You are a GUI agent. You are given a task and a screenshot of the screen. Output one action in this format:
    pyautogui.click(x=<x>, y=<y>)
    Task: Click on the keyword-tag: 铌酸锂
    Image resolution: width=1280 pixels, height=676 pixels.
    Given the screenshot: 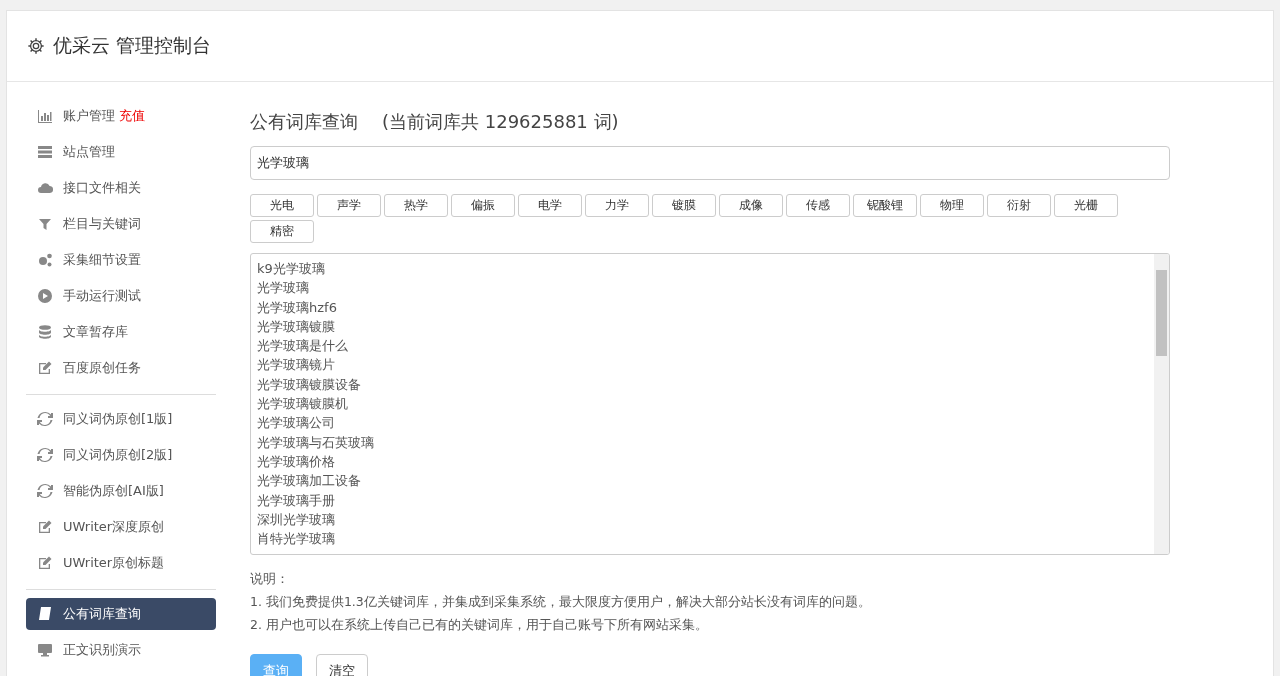 What is the action you would take?
    pyautogui.click(x=885, y=205)
    